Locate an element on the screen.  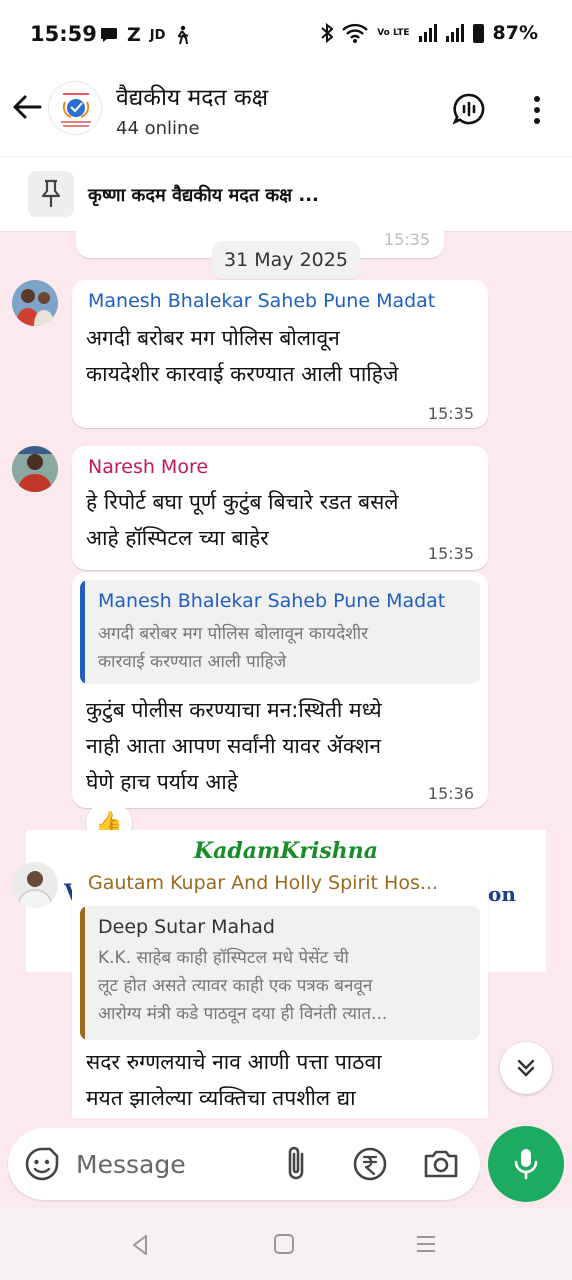
group-title: वैद्यकीय मदत कक्ष is located at coordinates (192, 96).